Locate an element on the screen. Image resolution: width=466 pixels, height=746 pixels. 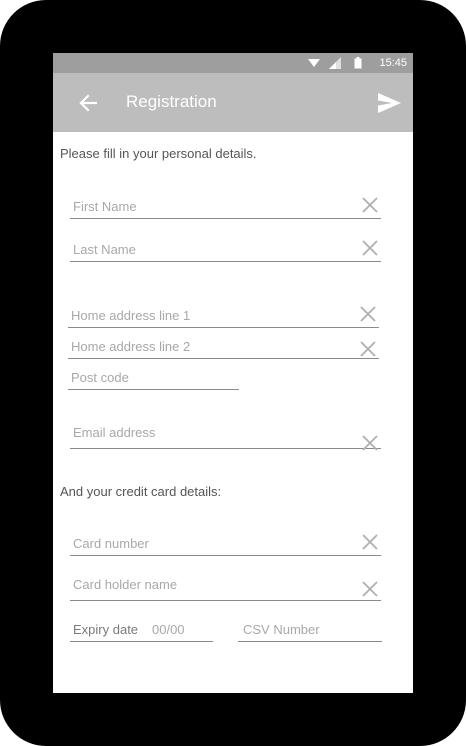
status-time: 15:45 is located at coordinates (393, 63).